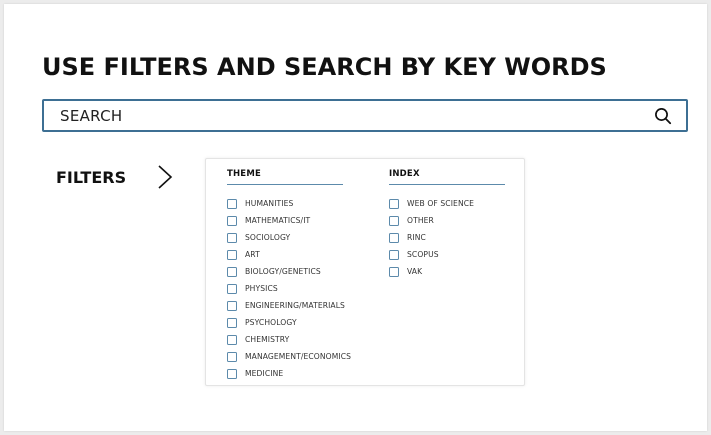  Describe the element at coordinates (289, 373) in the screenshot. I see `filter-option: MEDICINE` at that location.